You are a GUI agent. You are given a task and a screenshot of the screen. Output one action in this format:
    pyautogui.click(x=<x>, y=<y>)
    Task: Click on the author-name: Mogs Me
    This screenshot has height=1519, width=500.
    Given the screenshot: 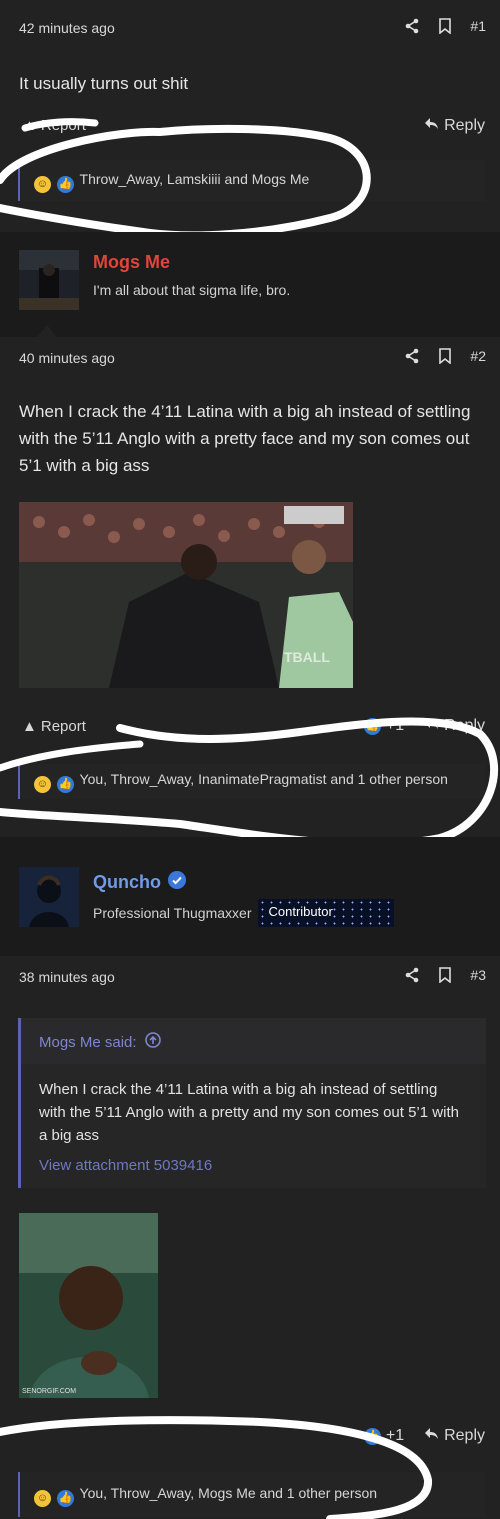 What is the action you would take?
    pyautogui.click(x=131, y=262)
    